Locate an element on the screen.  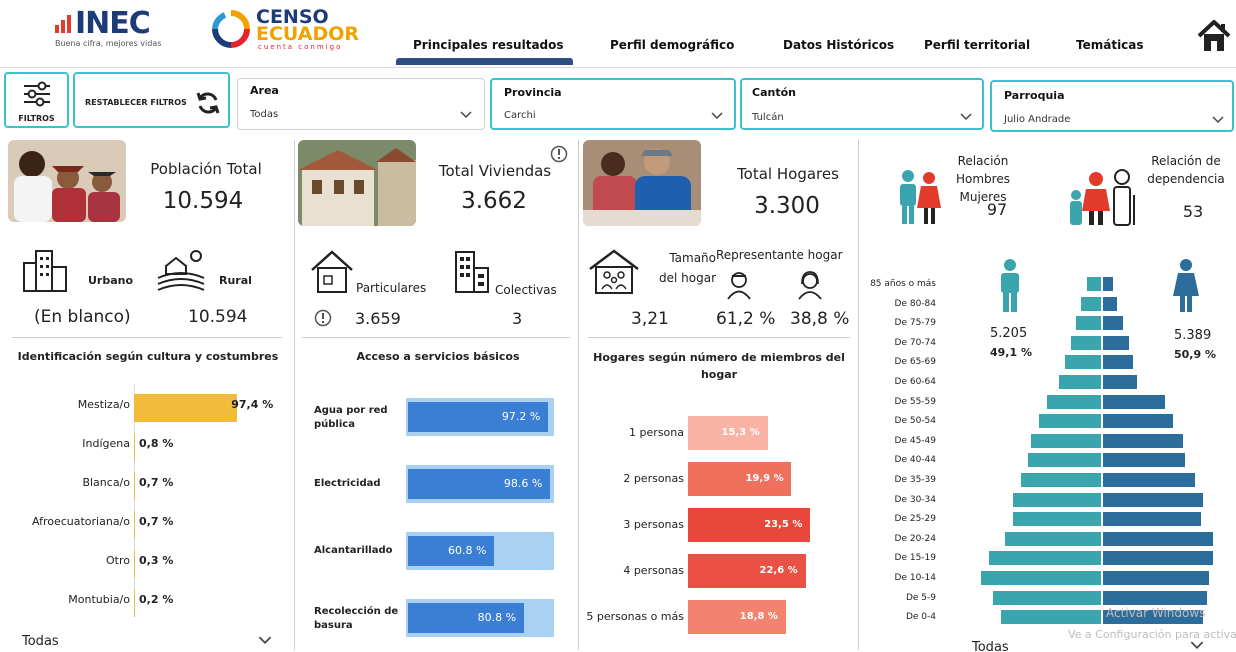
column-separator is located at coordinates (294, 395).